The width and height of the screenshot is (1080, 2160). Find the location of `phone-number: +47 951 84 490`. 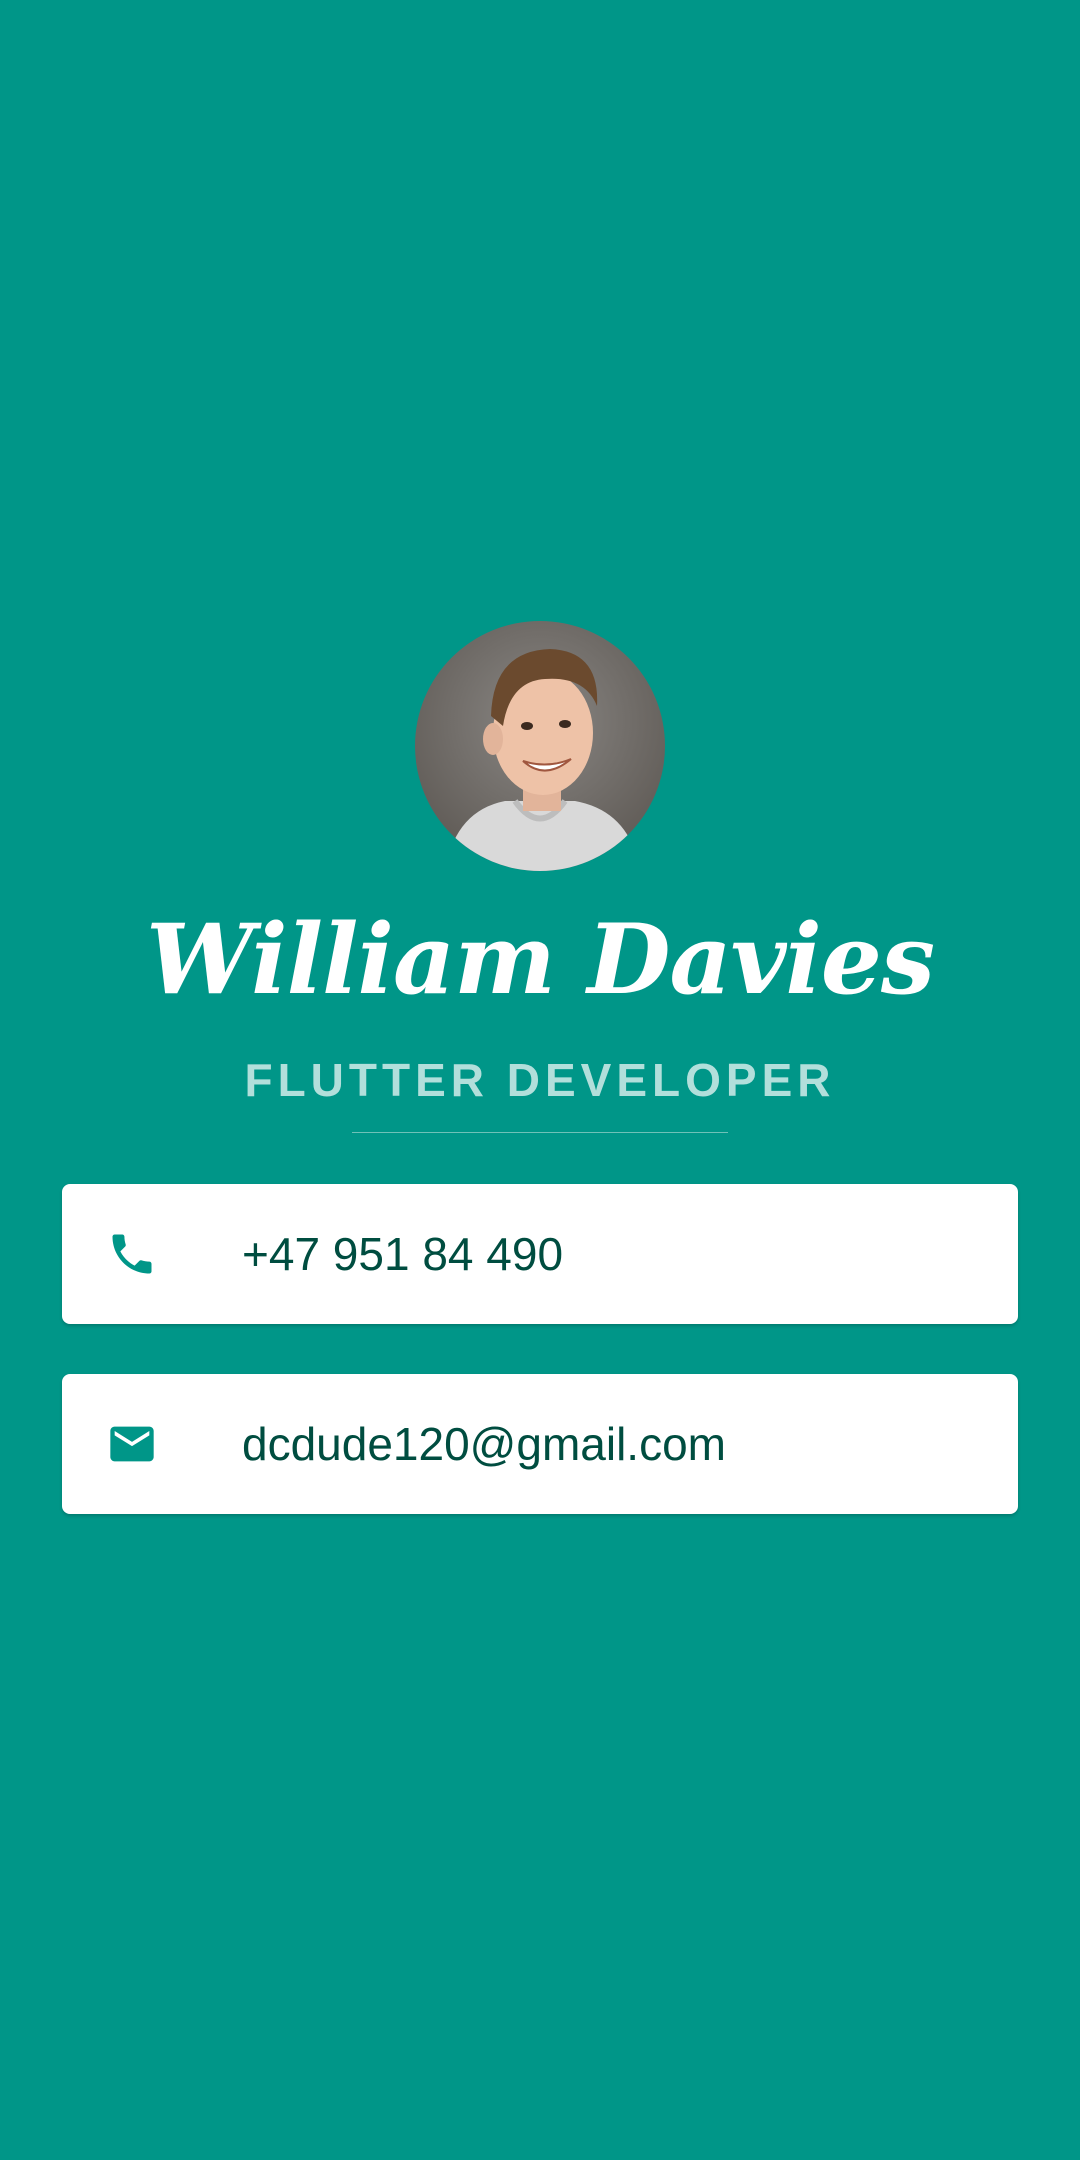

phone-number: +47 951 84 490 is located at coordinates (403, 1254).